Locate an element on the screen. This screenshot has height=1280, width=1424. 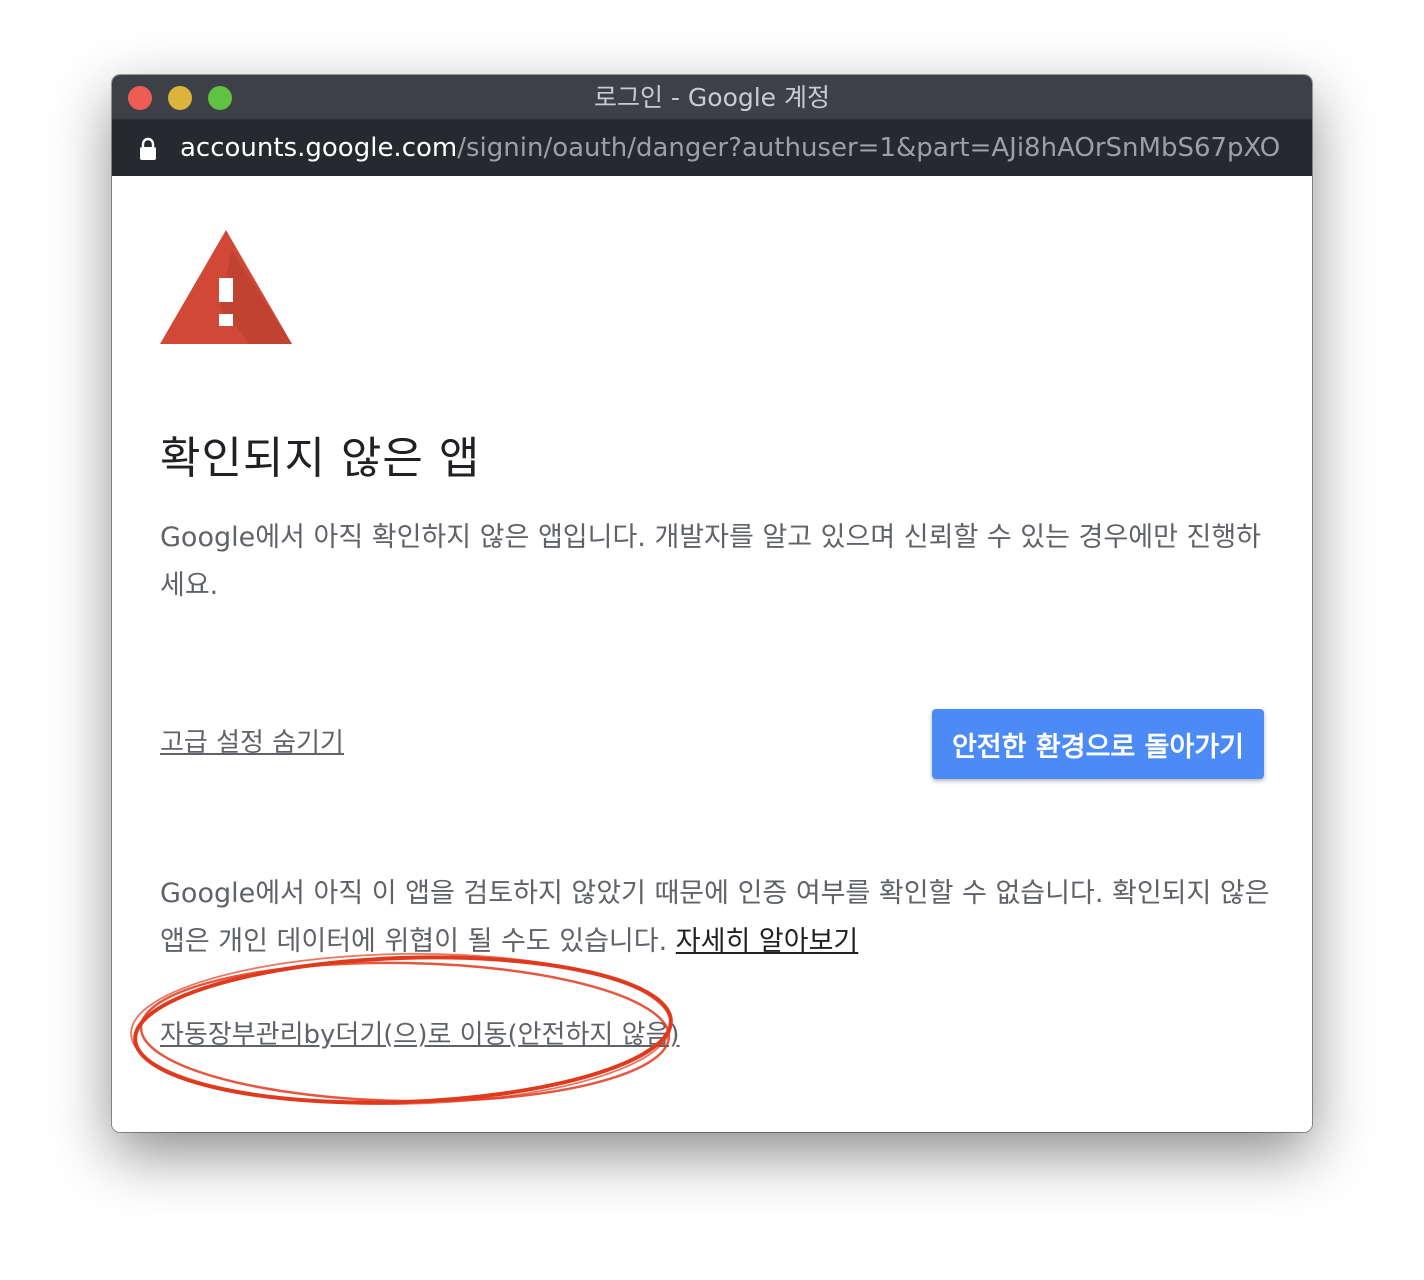
proceed-unsafe-link: 자동장부관리by더기(으)로 이동(안전하지 않음) is located at coordinates (420, 1032).